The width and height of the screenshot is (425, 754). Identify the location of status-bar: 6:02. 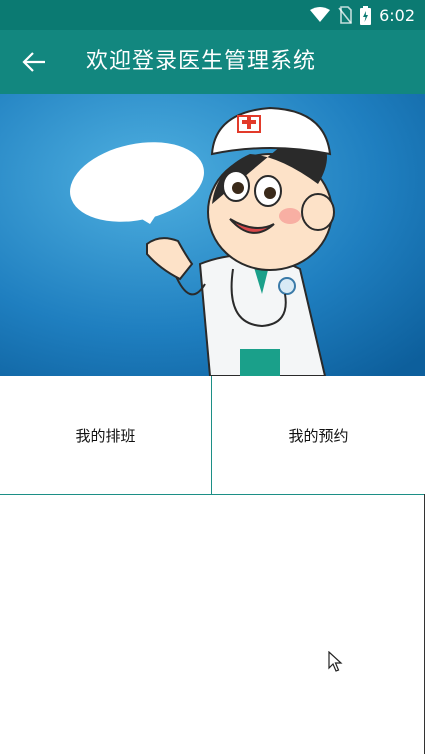
(212, 15).